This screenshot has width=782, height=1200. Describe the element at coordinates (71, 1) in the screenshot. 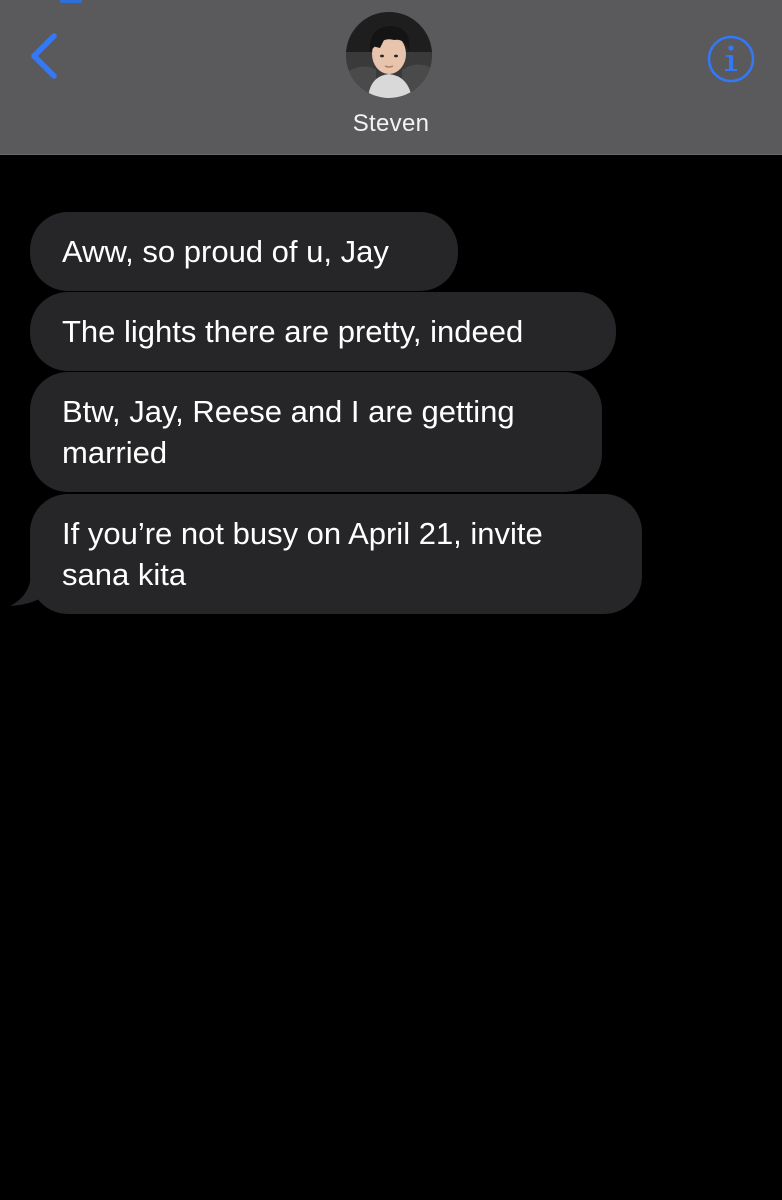

I see `status-bar-fragment` at that location.